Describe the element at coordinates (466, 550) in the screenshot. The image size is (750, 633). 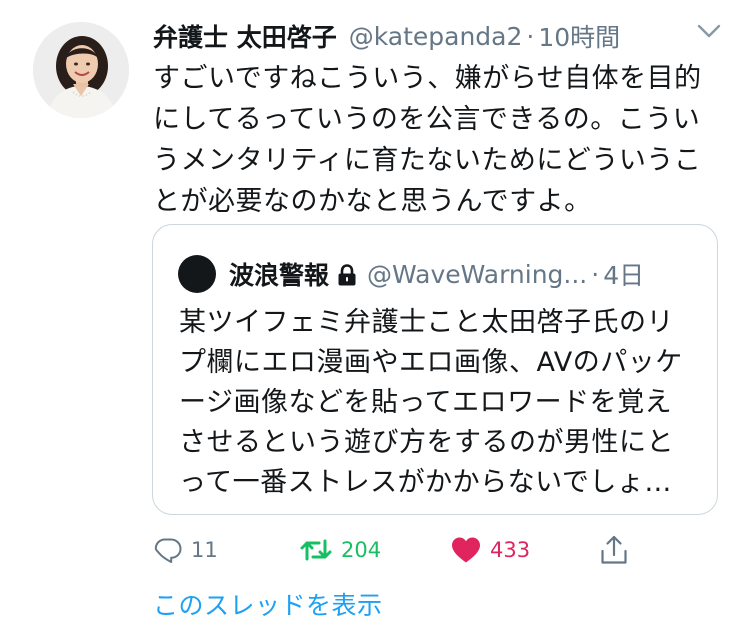
I see `heart-icon` at that location.